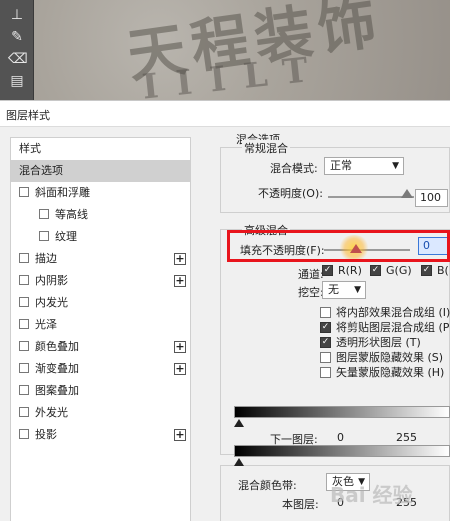  Describe the element at coordinates (17, 15) in the screenshot. I see `stamp-tool-icon: ⊥` at that location.